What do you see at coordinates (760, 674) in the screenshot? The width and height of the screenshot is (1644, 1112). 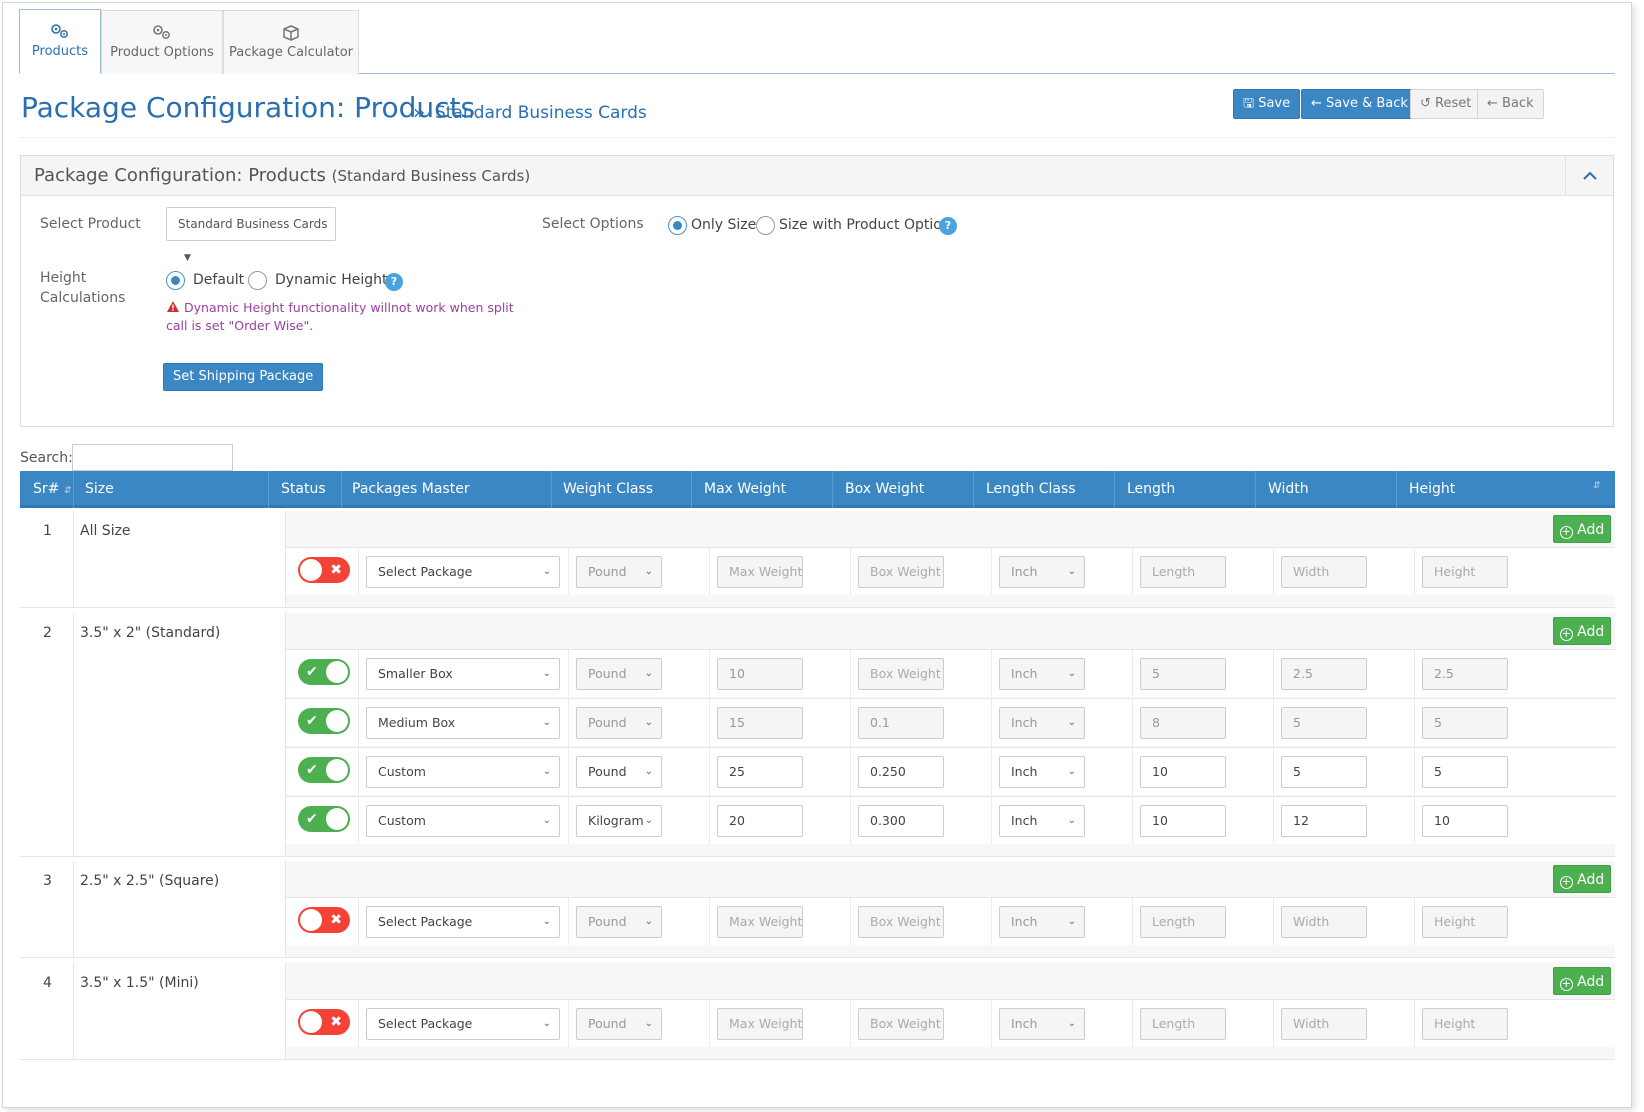 I see `max-weight-input: 10` at bounding box center [760, 674].